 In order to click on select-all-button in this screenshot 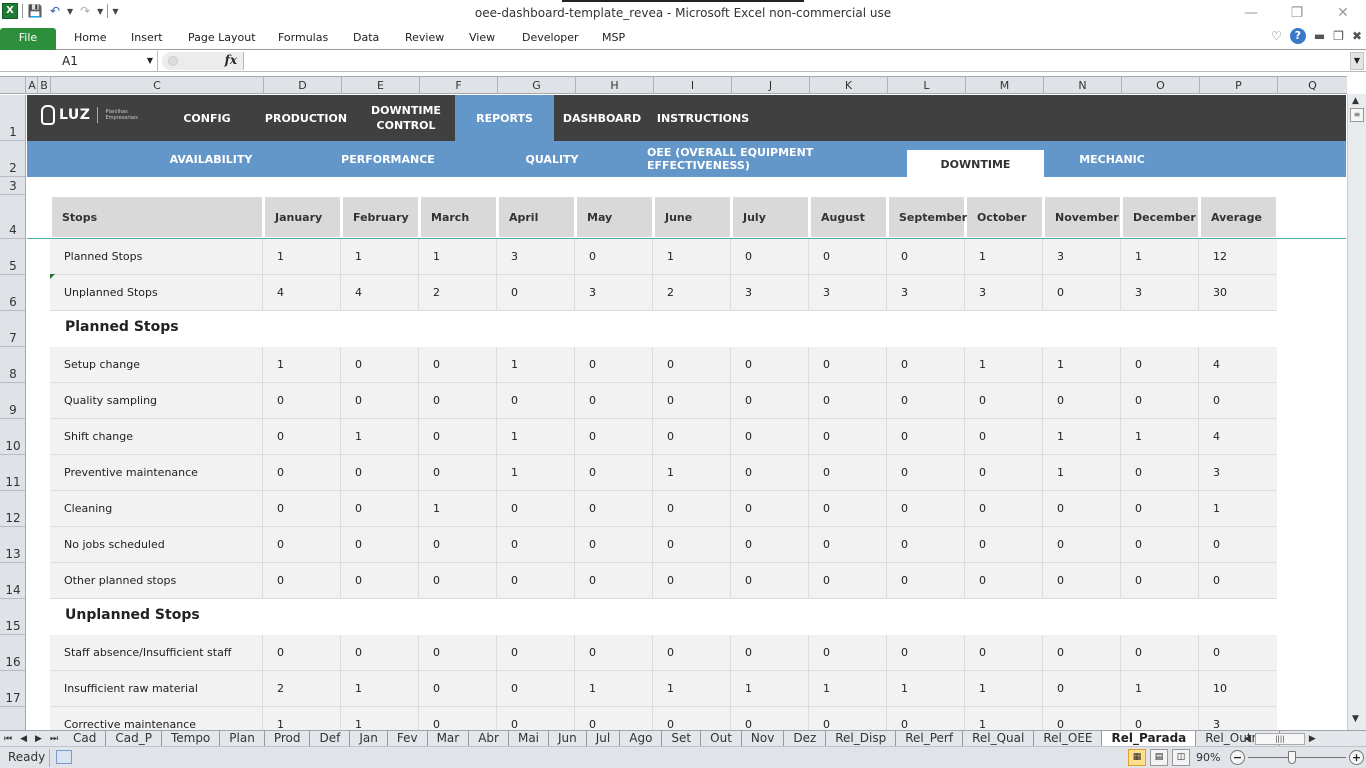, I will do `click(13, 85)`.